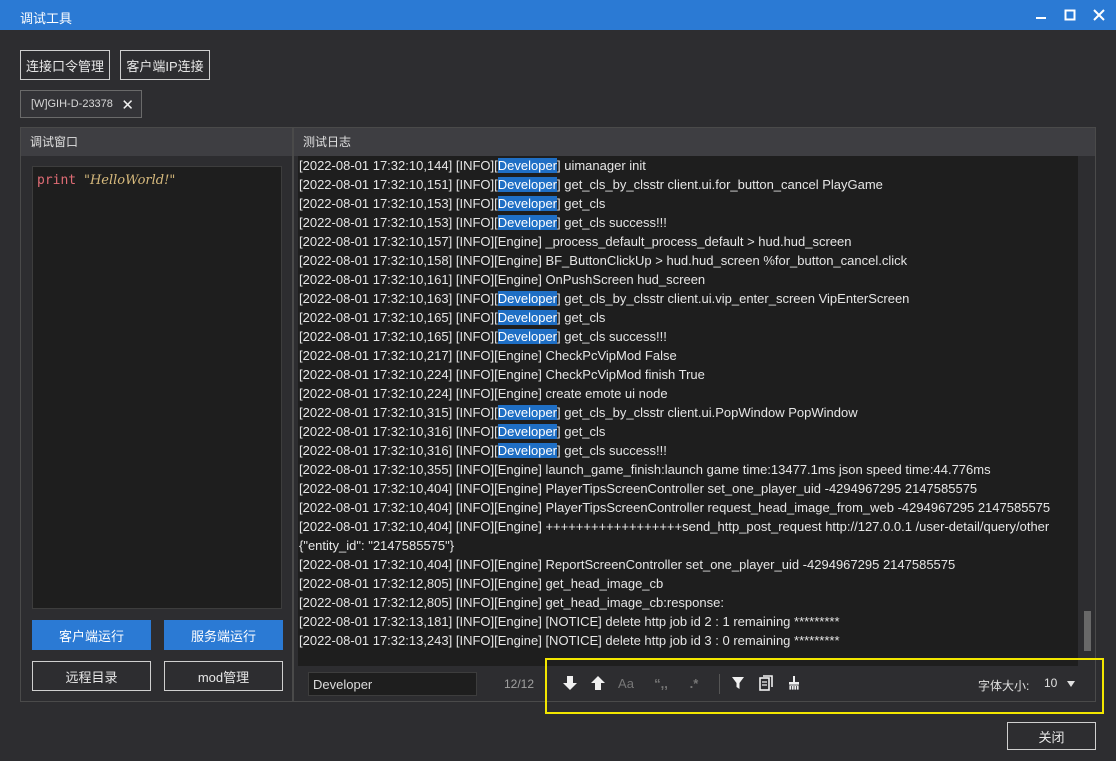  Describe the element at coordinates (46, 18) in the screenshot. I see `window-title: 调试工具` at that location.